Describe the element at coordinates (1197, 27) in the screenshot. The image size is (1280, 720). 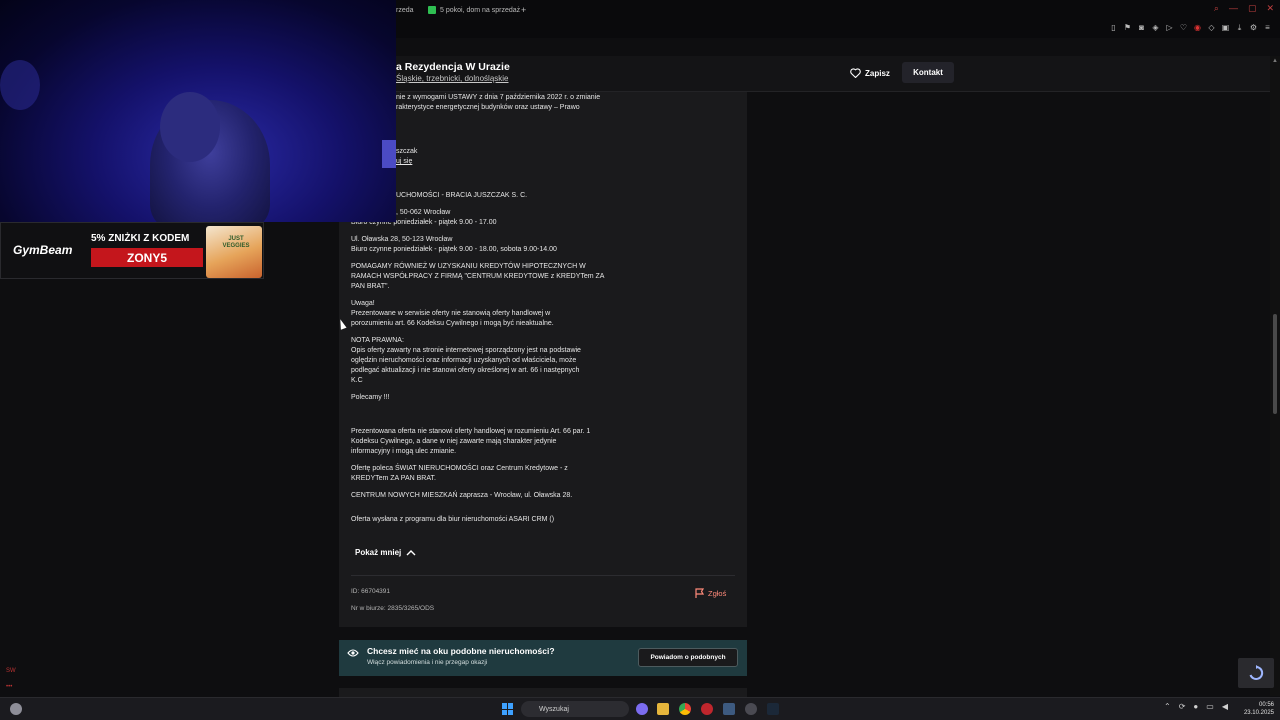
I see `record-icon: ◉` at that location.